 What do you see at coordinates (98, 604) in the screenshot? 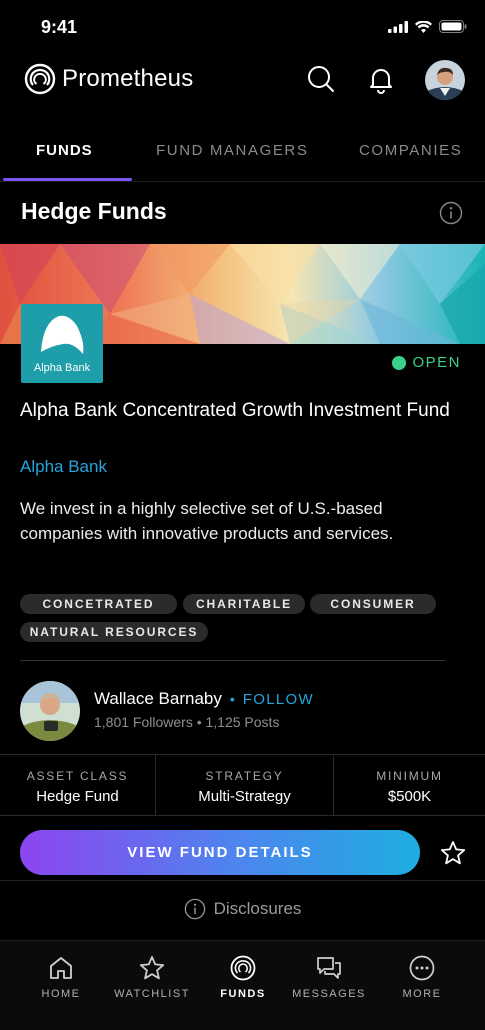
I see `tag-chip: CONCETRATED` at bounding box center [98, 604].